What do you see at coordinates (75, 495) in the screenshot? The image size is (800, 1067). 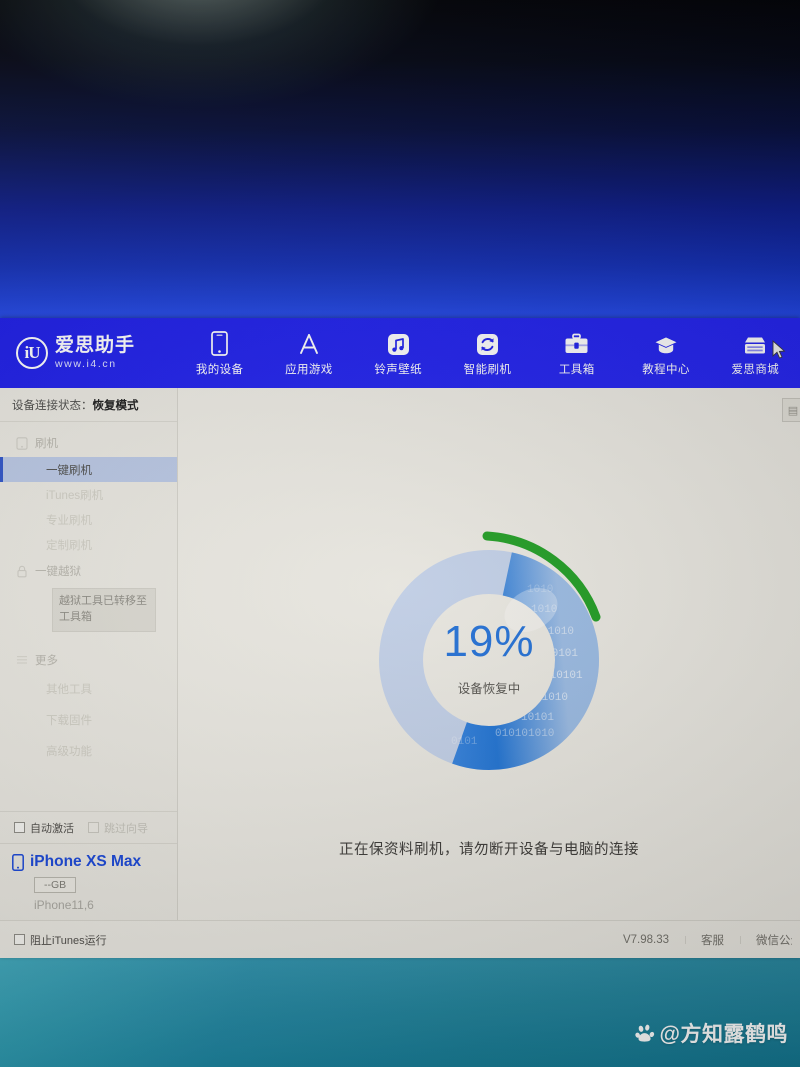 I see `sidebar-item-label: iTunes刷机` at bounding box center [75, 495].